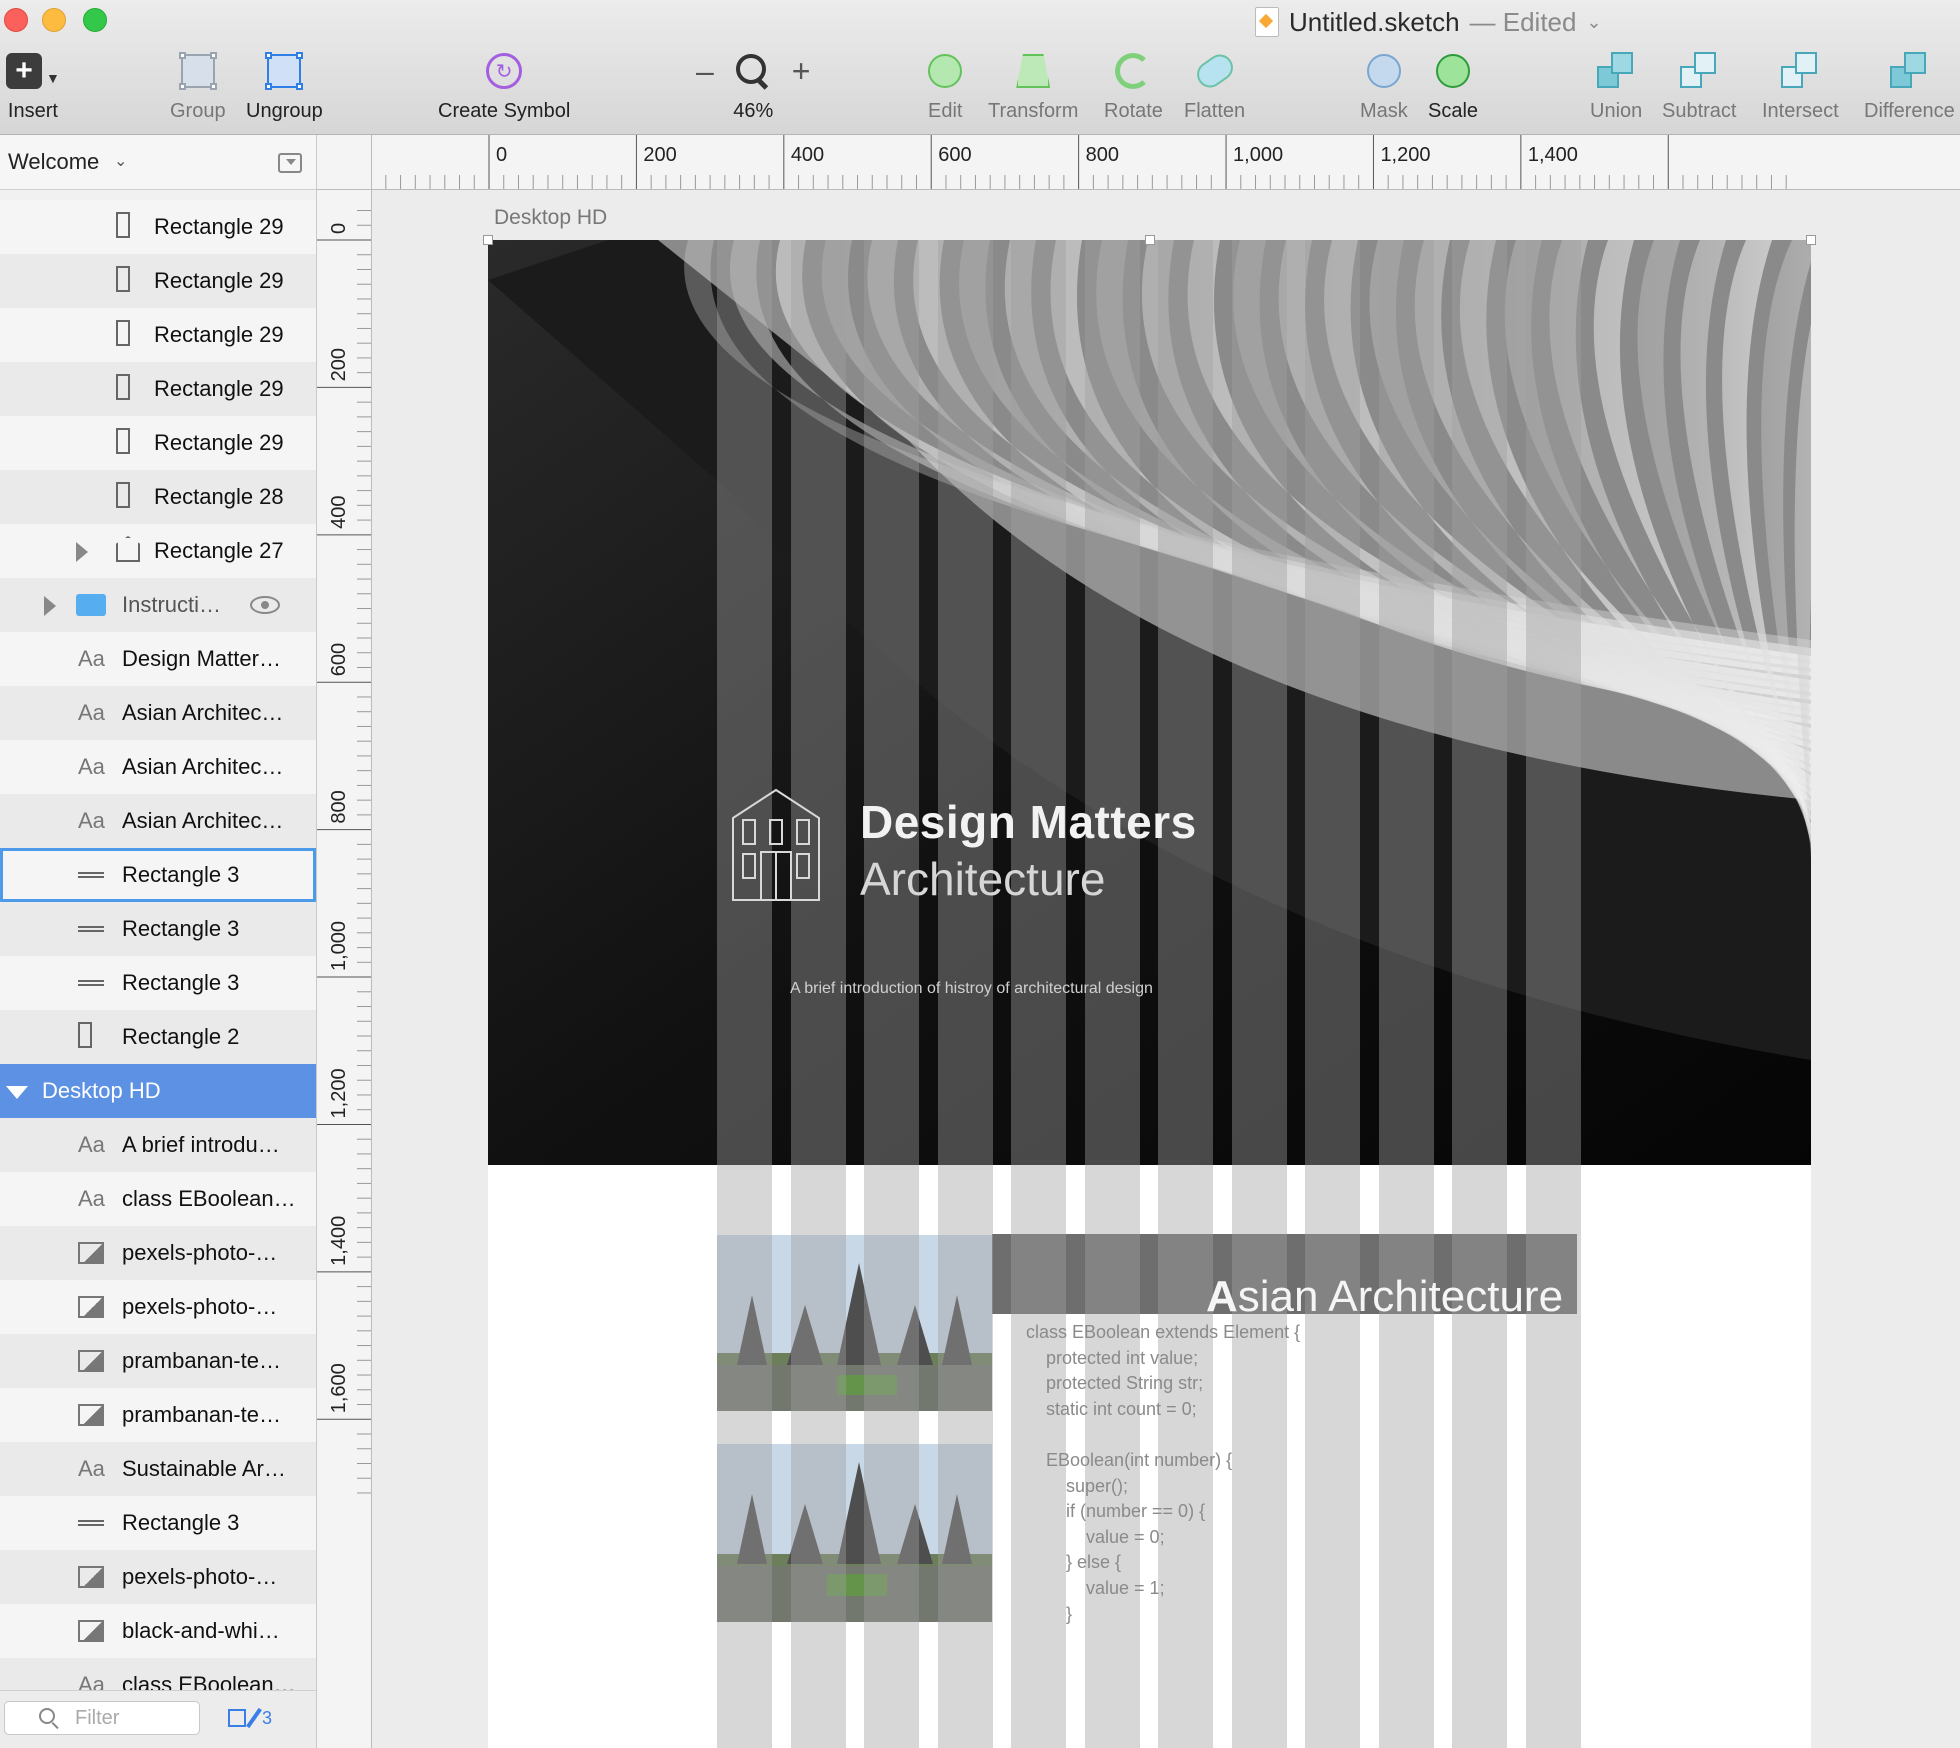 The width and height of the screenshot is (1960, 1748). Describe the element at coordinates (945, 84) in the screenshot. I see `edit-button: Edit` at that location.